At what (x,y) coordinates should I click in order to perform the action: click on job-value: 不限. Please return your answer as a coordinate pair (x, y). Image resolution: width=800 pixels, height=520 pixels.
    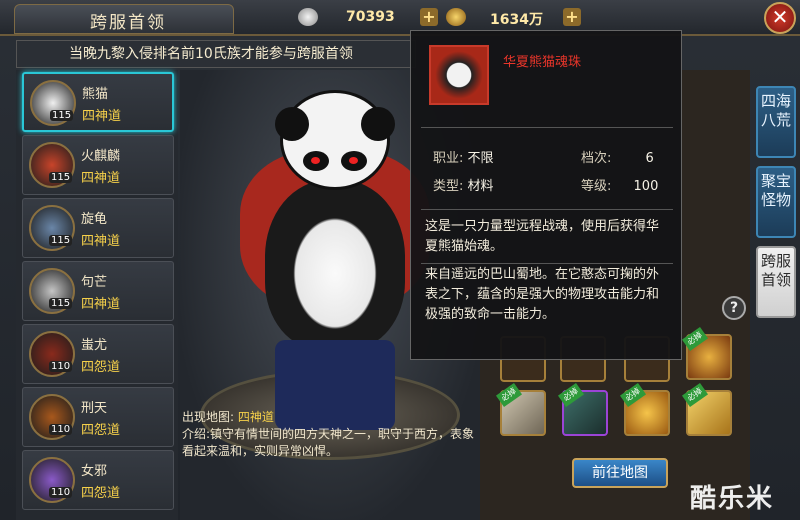
    Looking at the image, I should click on (480, 158).